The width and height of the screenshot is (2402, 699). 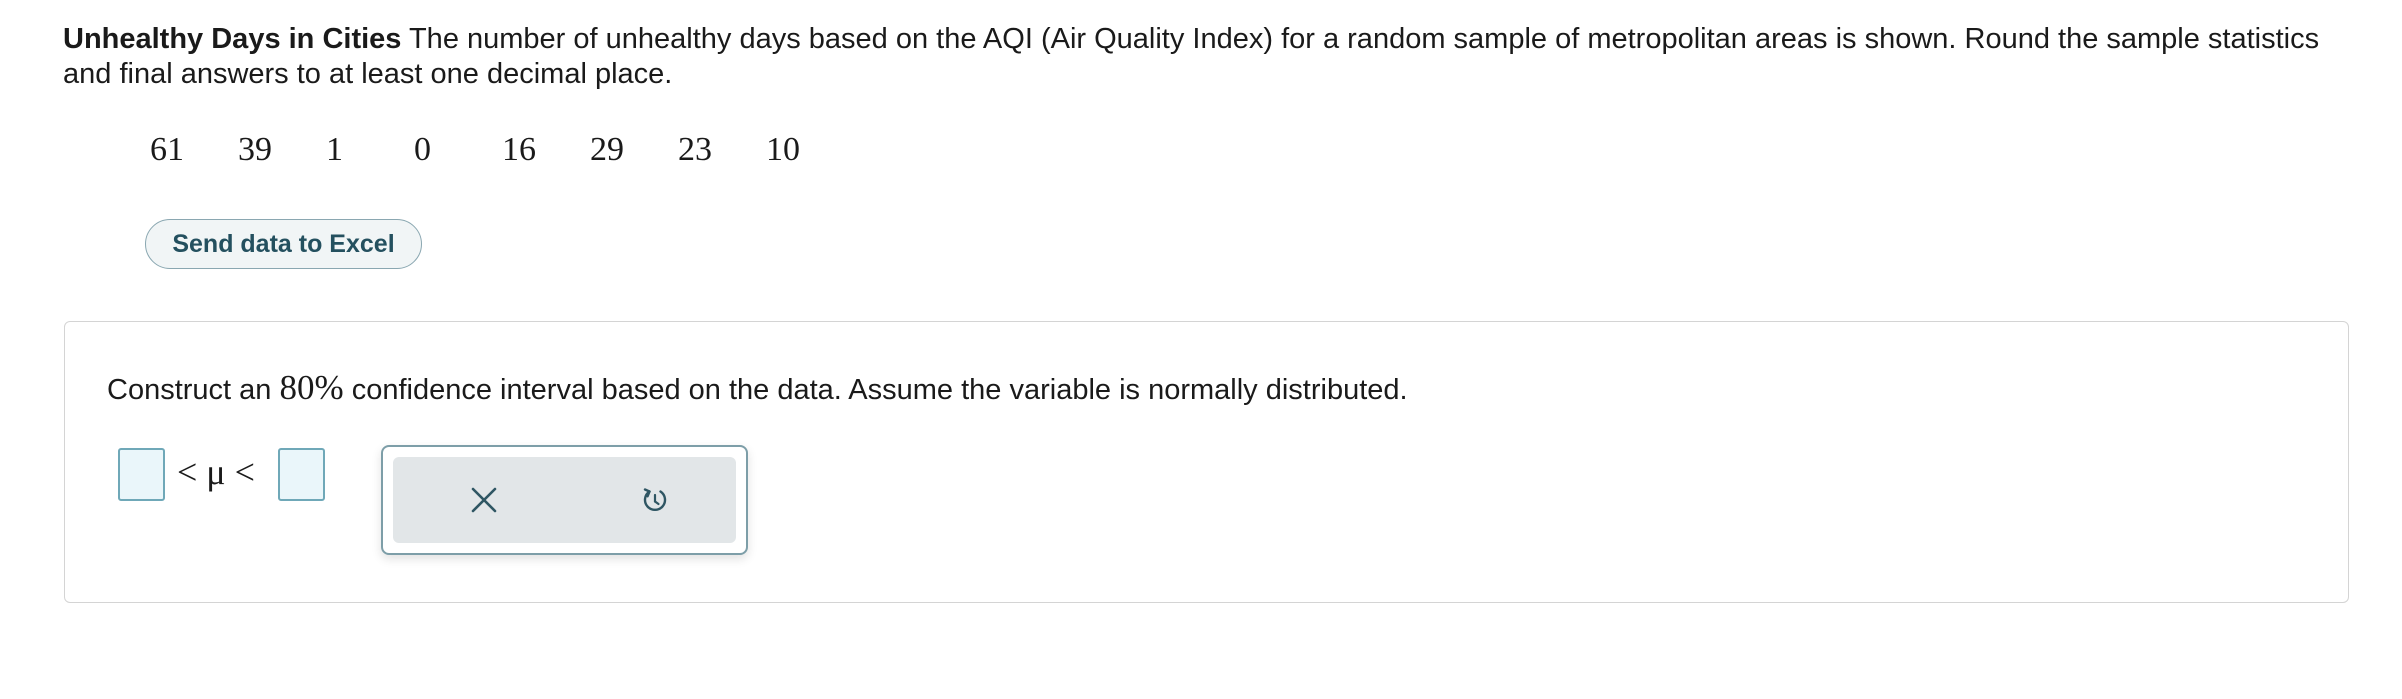 What do you see at coordinates (607, 149) in the screenshot?
I see `data-value: 29` at bounding box center [607, 149].